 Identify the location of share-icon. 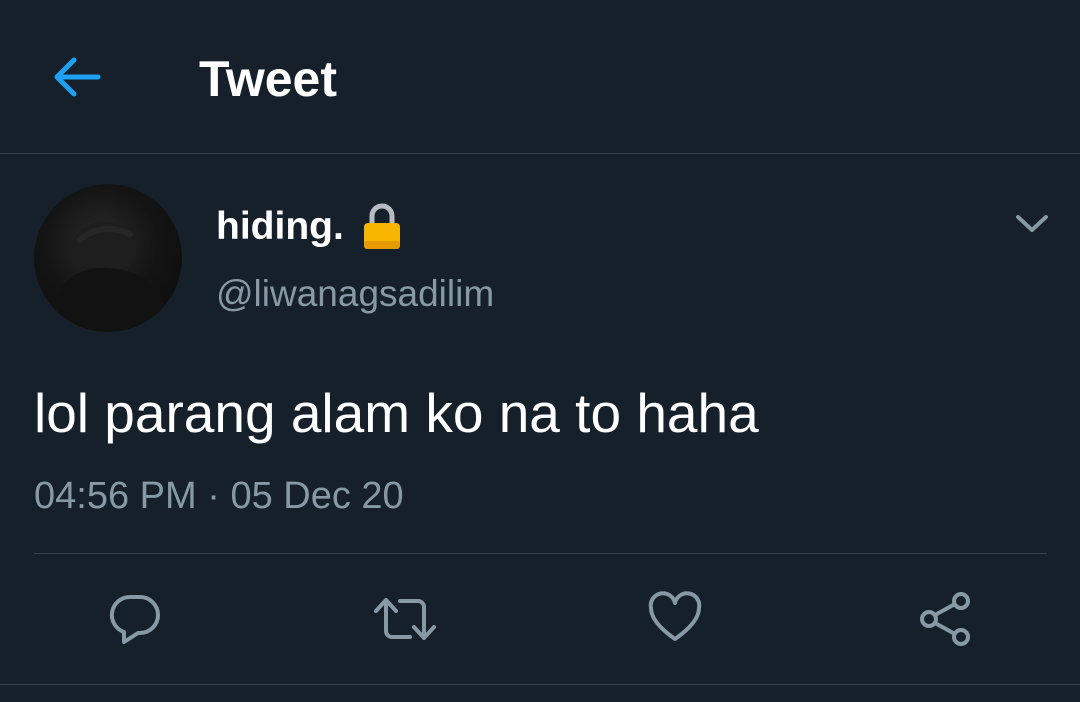
(945, 619).